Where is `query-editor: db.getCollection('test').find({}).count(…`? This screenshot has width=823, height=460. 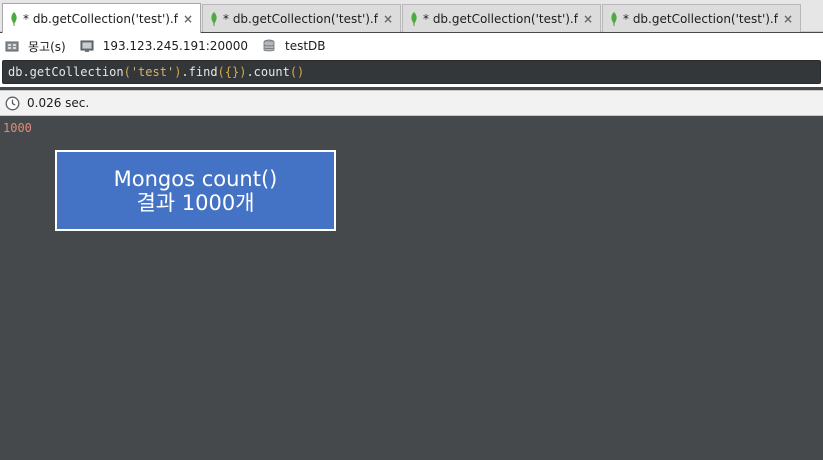 query-editor: db.getCollection('test').find({}).count(… is located at coordinates (411, 72).